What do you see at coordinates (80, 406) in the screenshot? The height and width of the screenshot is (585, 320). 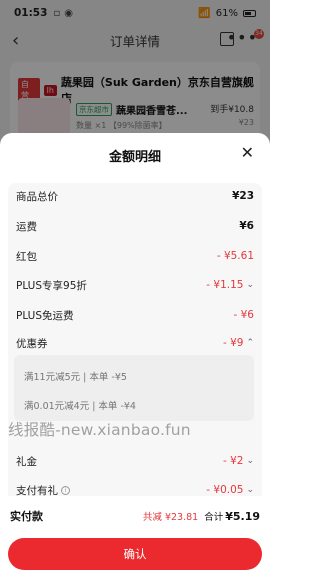 I see `coupon-item: 满0.01元减4元 | 本单 -¥4` at bounding box center [80, 406].